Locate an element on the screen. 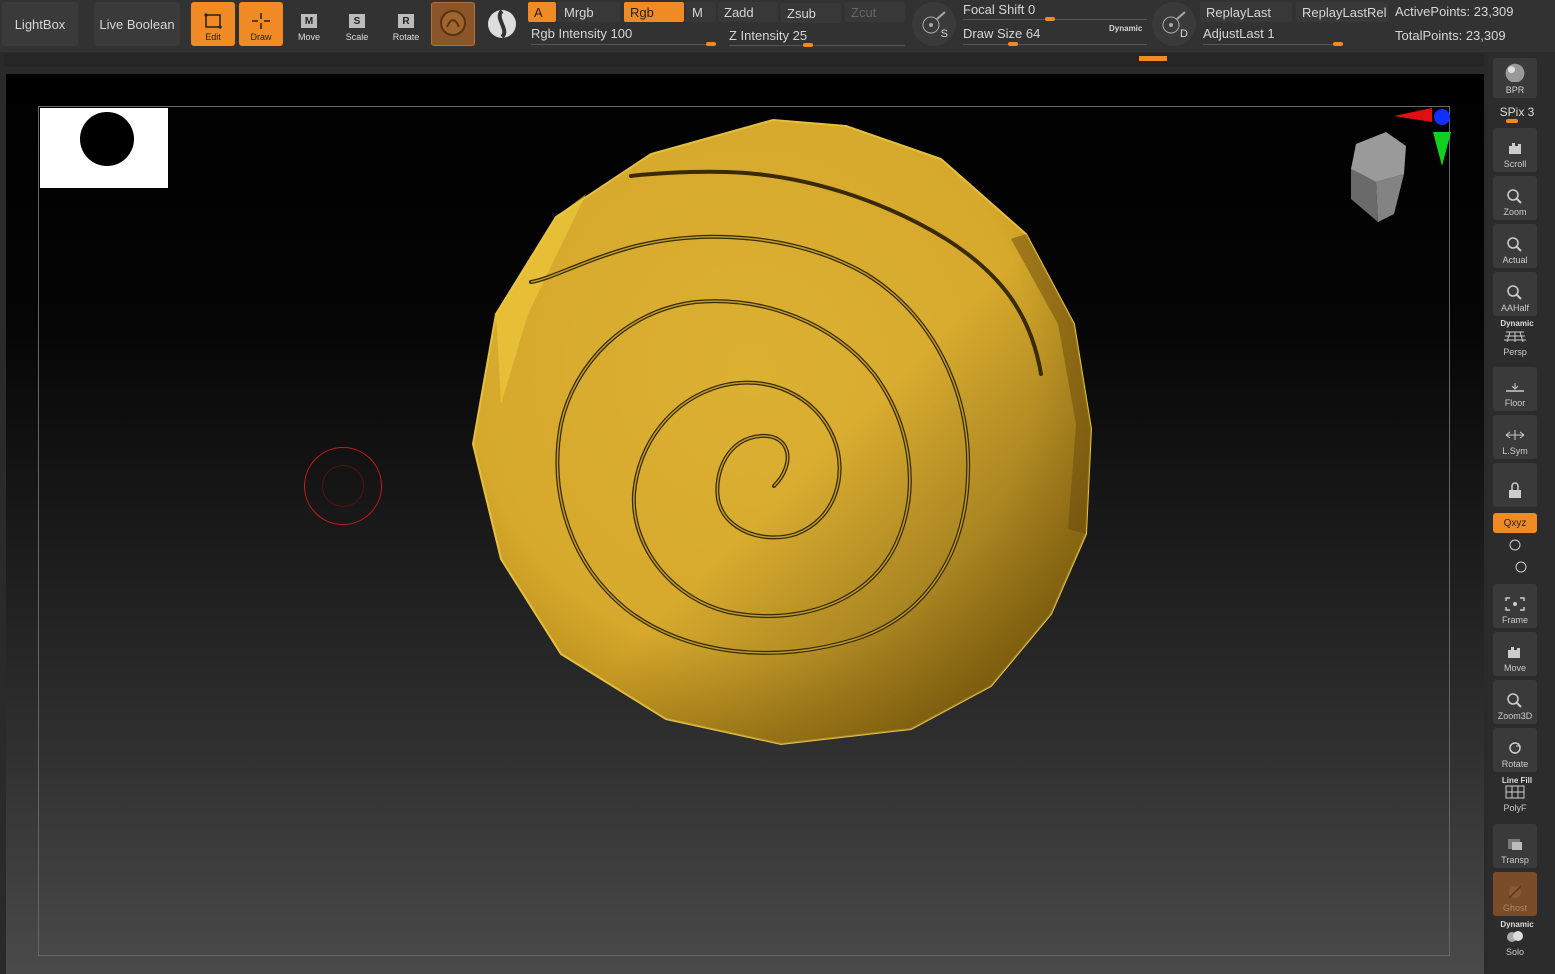 This screenshot has width=1555, height=974. frame-icon is located at coordinates (1515, 604).